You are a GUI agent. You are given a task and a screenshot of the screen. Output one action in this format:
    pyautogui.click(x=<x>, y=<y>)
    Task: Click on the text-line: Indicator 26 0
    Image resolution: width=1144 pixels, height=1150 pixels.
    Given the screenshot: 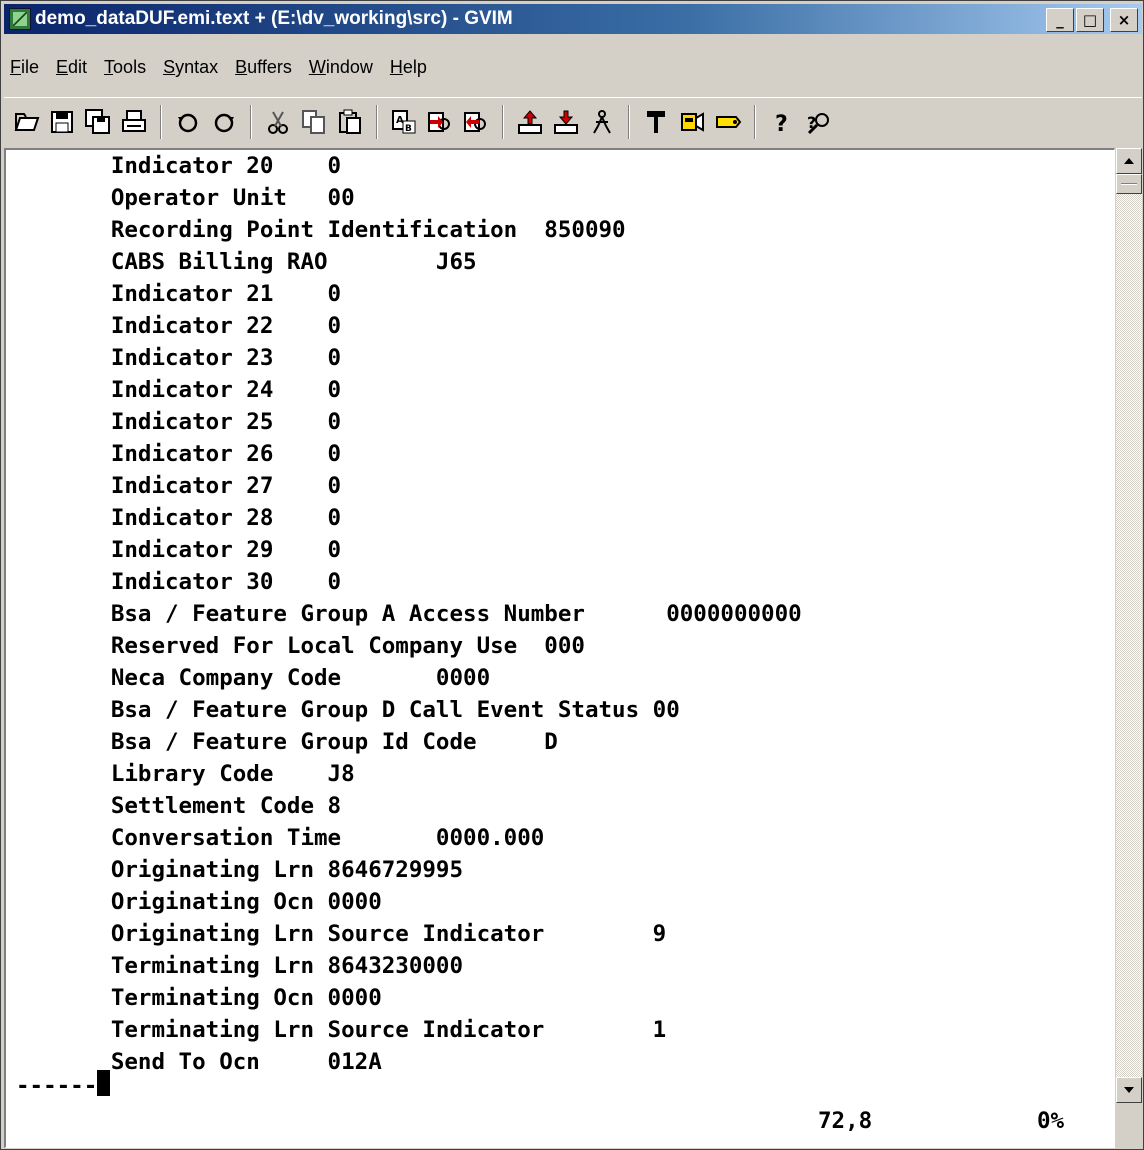 What is the action you would take?
    pyautogui.click(x=179, y=454)
    